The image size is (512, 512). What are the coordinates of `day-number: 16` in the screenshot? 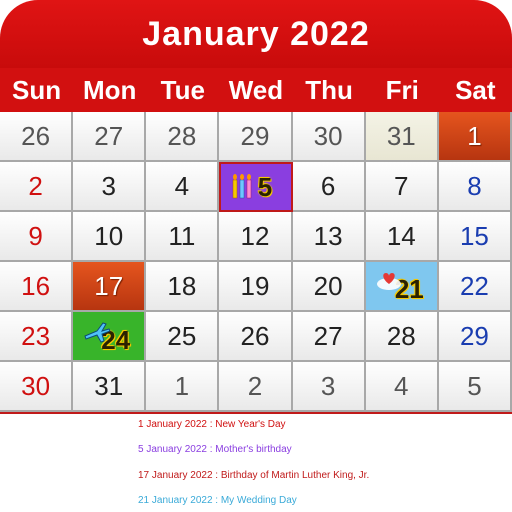 It's located at (36, 285).